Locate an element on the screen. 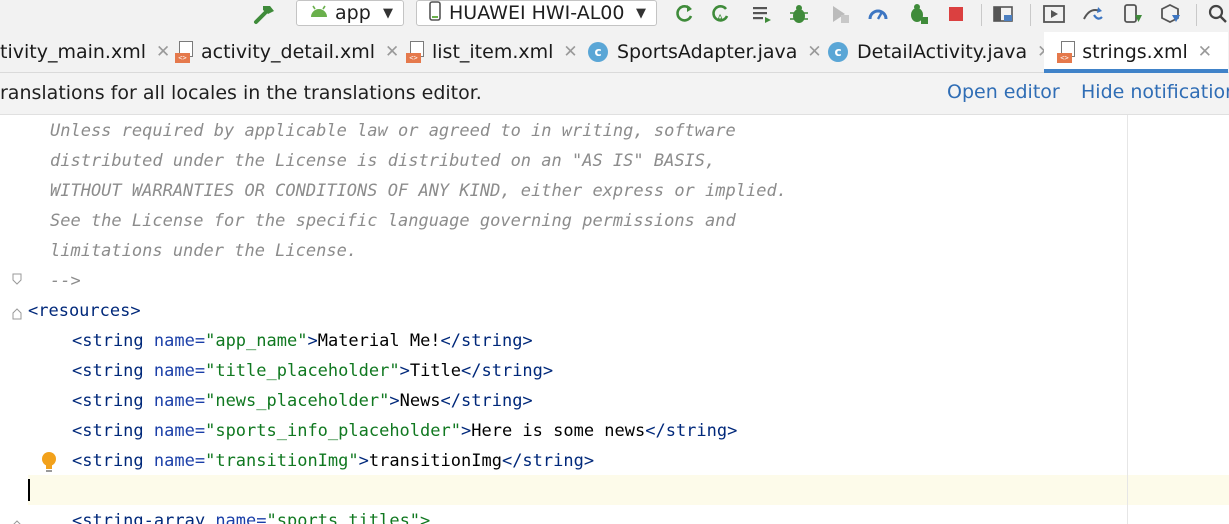 Image resolution: width=1229 pixels, height=524 pixels. tab-detail-activity-java: c DetailActivity.java ✕ is located at coordinates (939, 52).